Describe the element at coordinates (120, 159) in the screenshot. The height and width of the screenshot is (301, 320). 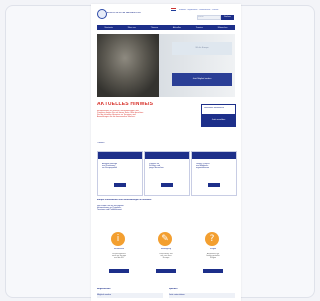
I see `tile-caption: Europapolitik` at that location.